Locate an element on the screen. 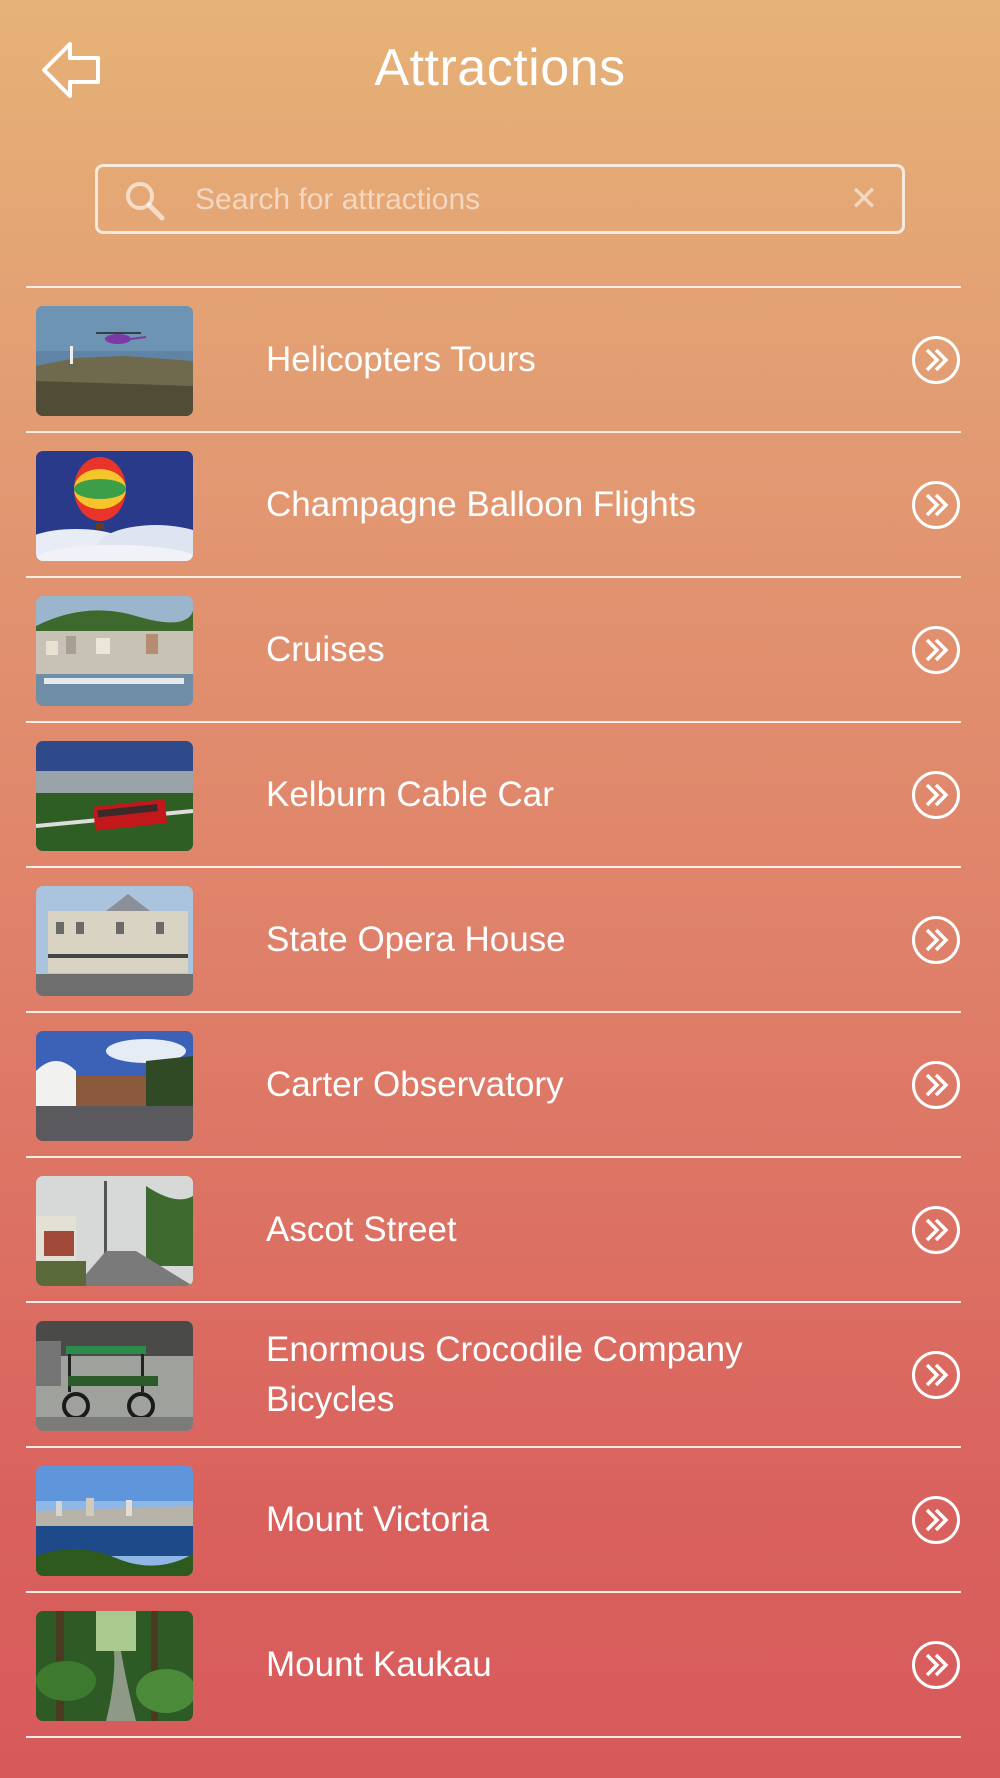 This screenshot has width=1000, height=1778. helicopter-photo is located at coordinates (114, 361).